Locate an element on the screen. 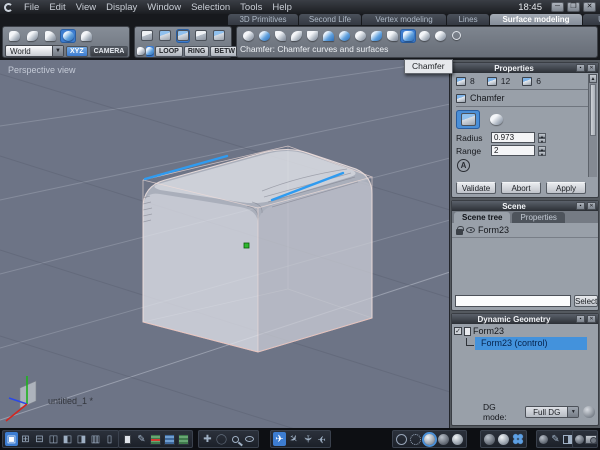 The width and height of the screenshot is (600, 450). tab-3d-primitives: 3D Primitives is located at coordinates (263, 19).